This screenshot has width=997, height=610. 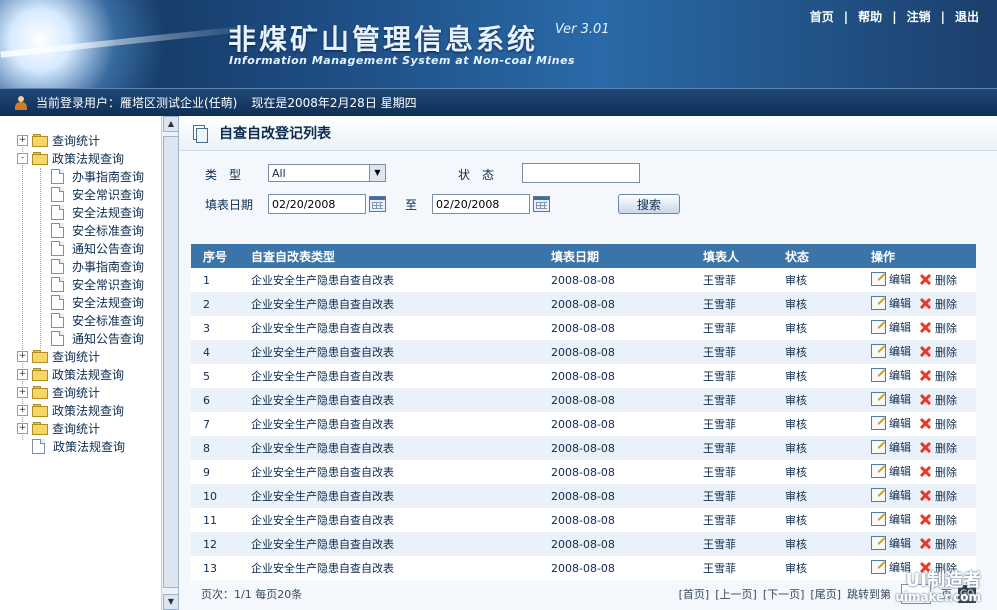 What do you see at coordinates (822, 16) in the screenshot?
I see `nav-home-link: 首页` at bounding box center [822, 16].